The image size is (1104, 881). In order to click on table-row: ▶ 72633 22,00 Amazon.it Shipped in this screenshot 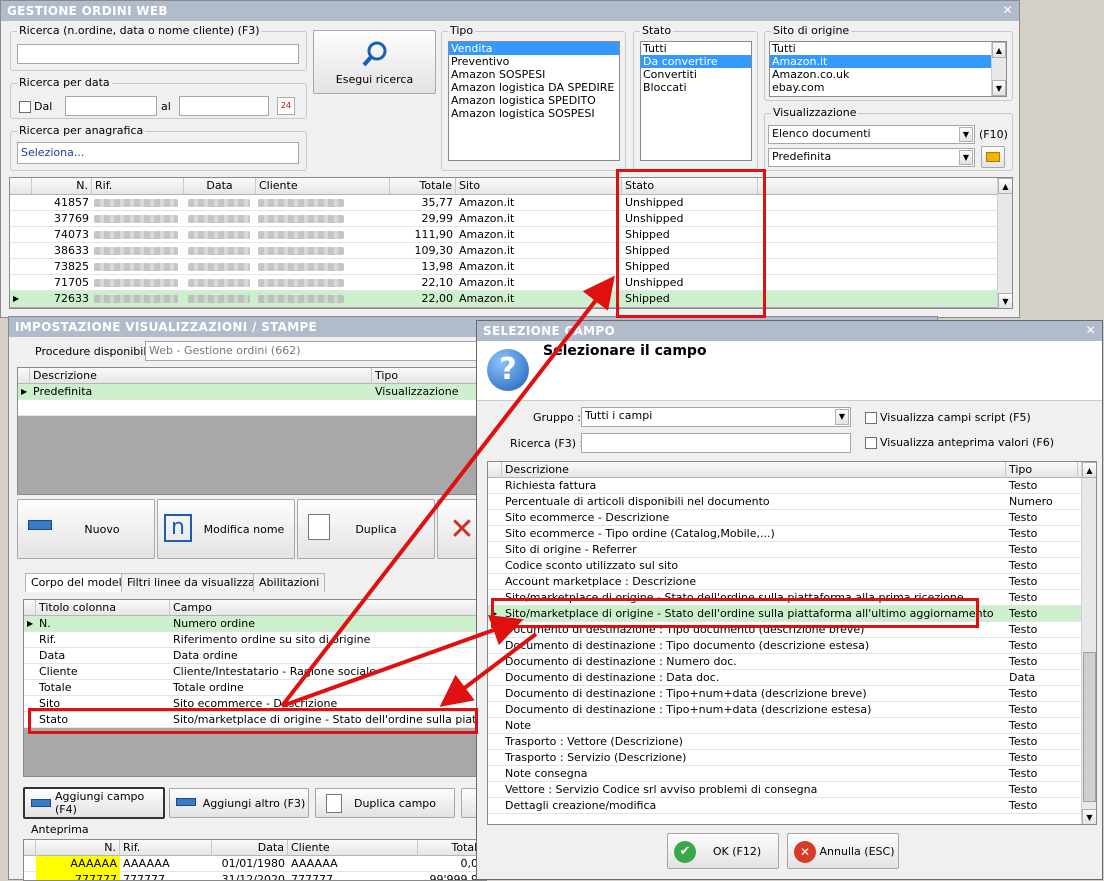, I will do `click(503, 299)`.